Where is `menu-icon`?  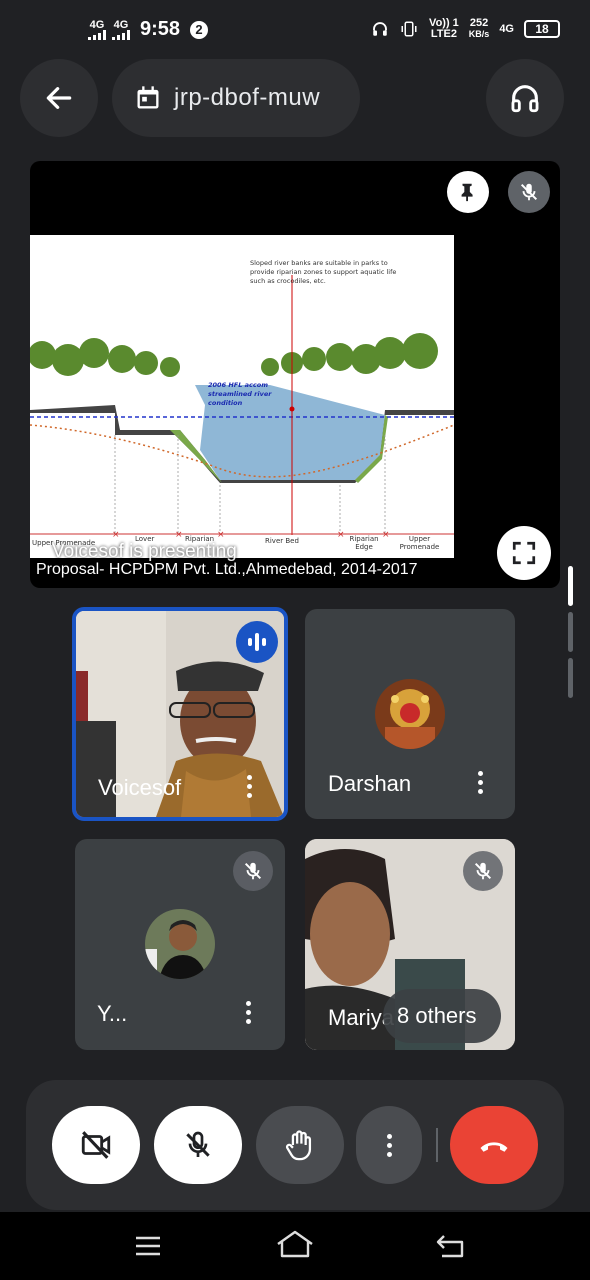
menu-icon is located at coordinates (148, 1246).